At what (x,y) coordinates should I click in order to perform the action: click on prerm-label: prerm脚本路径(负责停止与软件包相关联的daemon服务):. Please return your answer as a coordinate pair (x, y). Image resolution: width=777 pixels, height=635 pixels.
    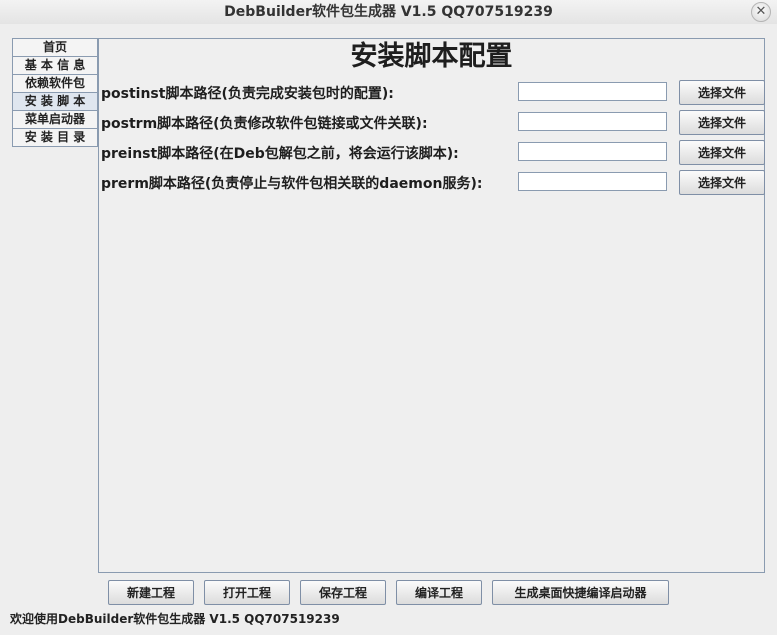
    Looking at the image, I should click on (292, 184).